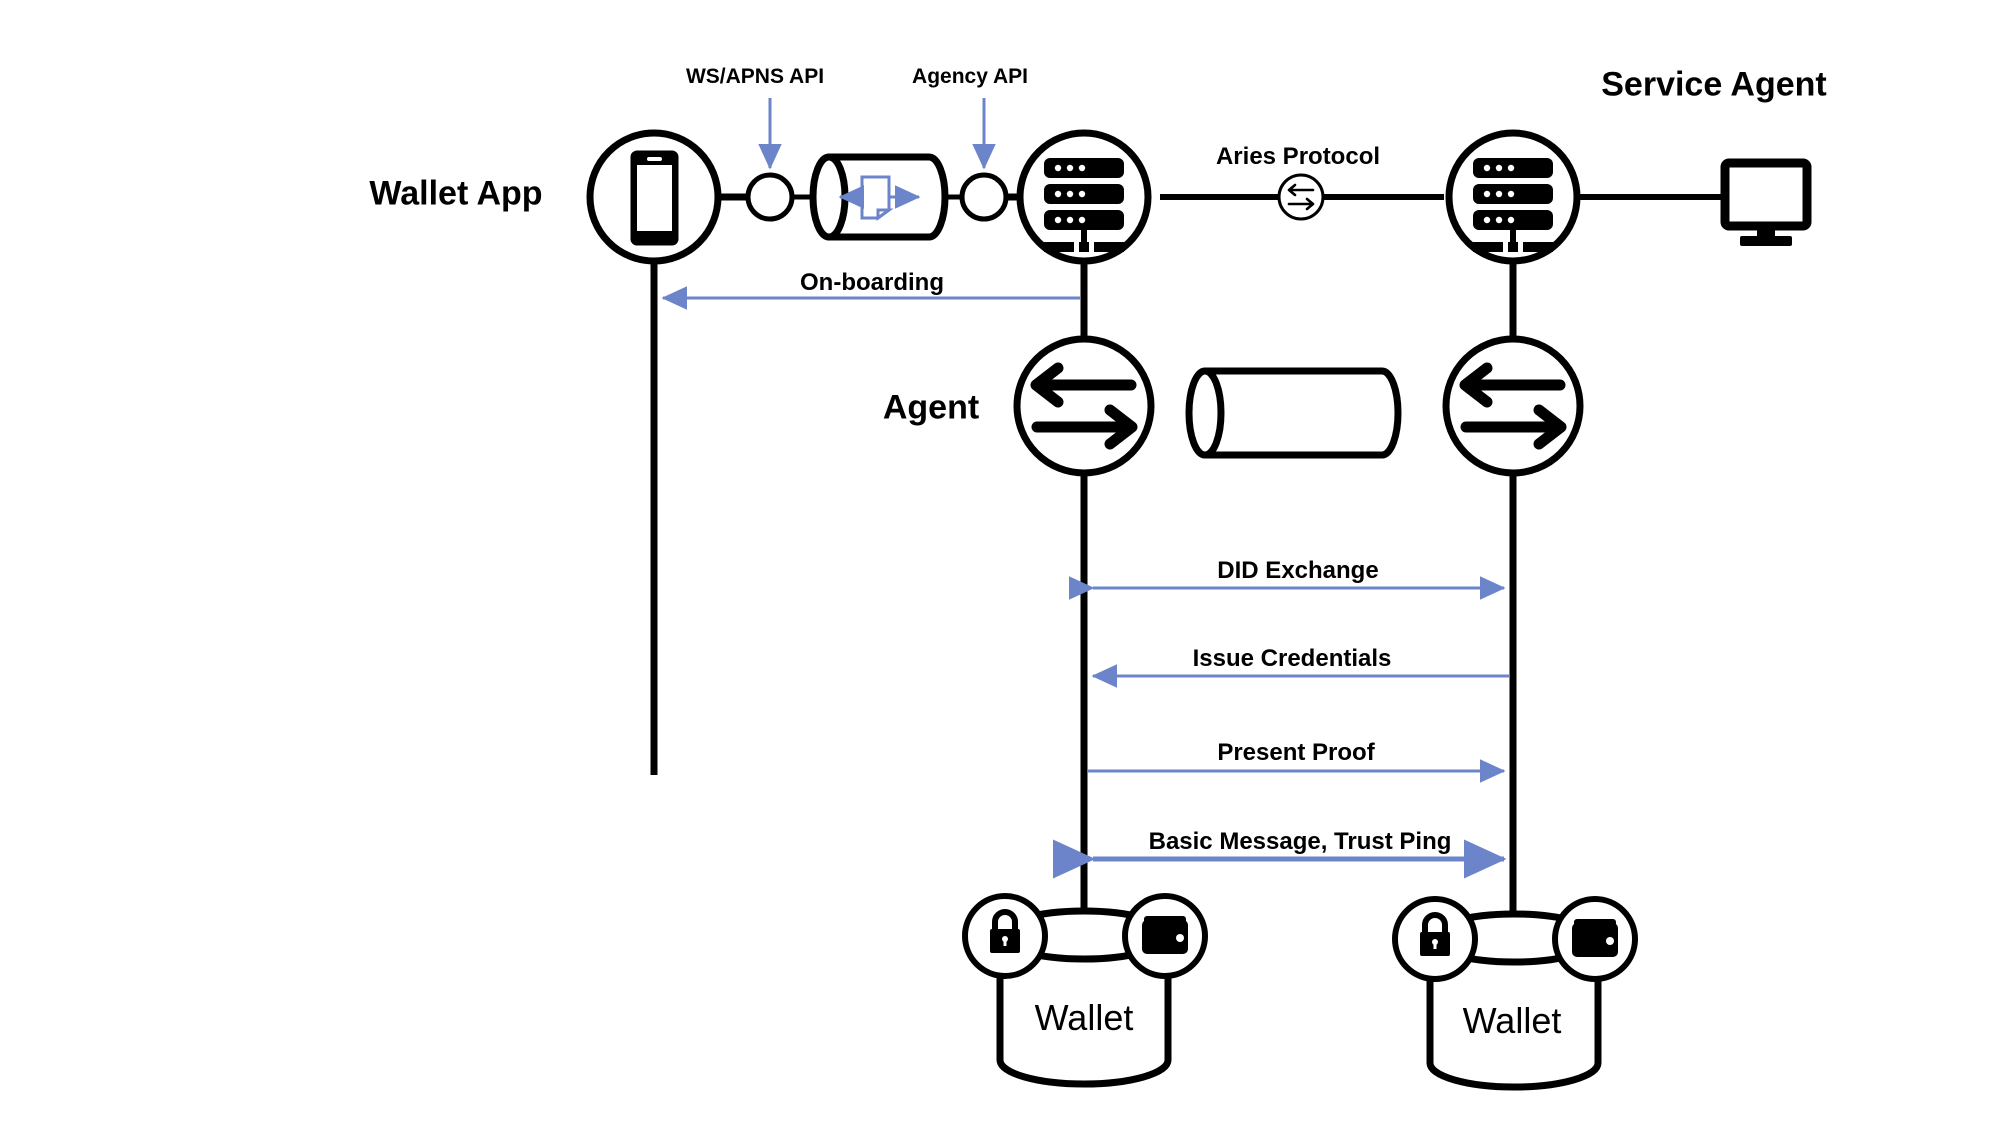 This screenshot has height=1125, width=2000. Describe the element at coordinates (970, 76) in the screenshot. I see `agency-api-label: Agency API` at that location.